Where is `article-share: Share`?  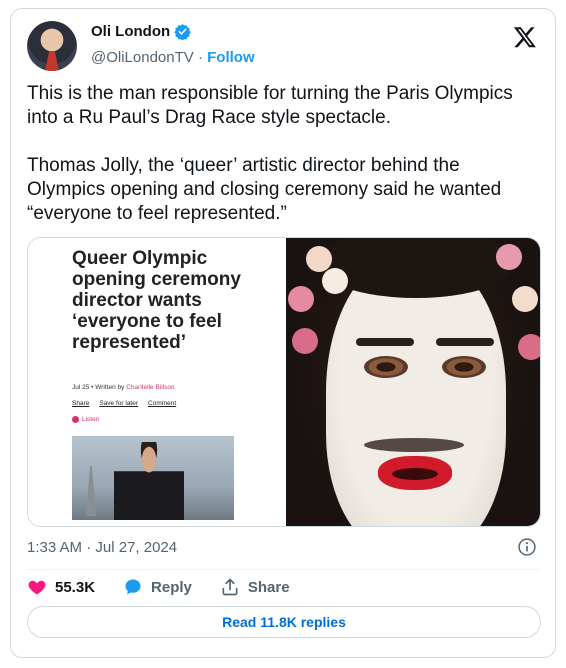 article-share: Share is located at coordinates (81, 403).